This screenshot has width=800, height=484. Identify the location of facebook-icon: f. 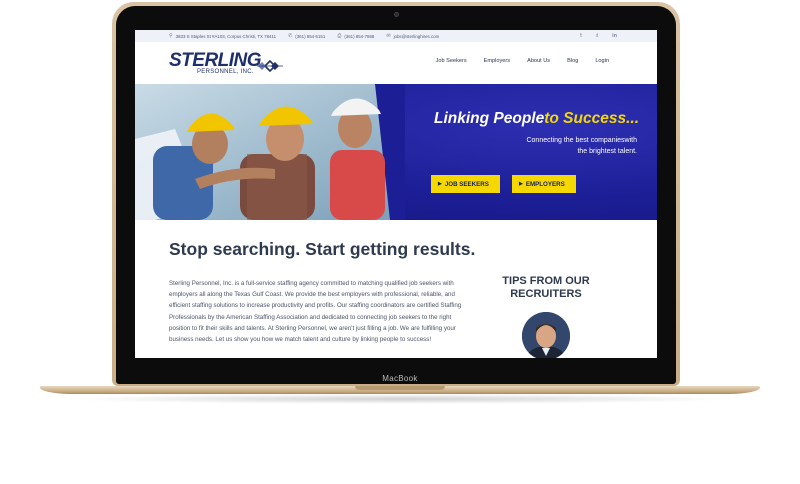
(597, 36).